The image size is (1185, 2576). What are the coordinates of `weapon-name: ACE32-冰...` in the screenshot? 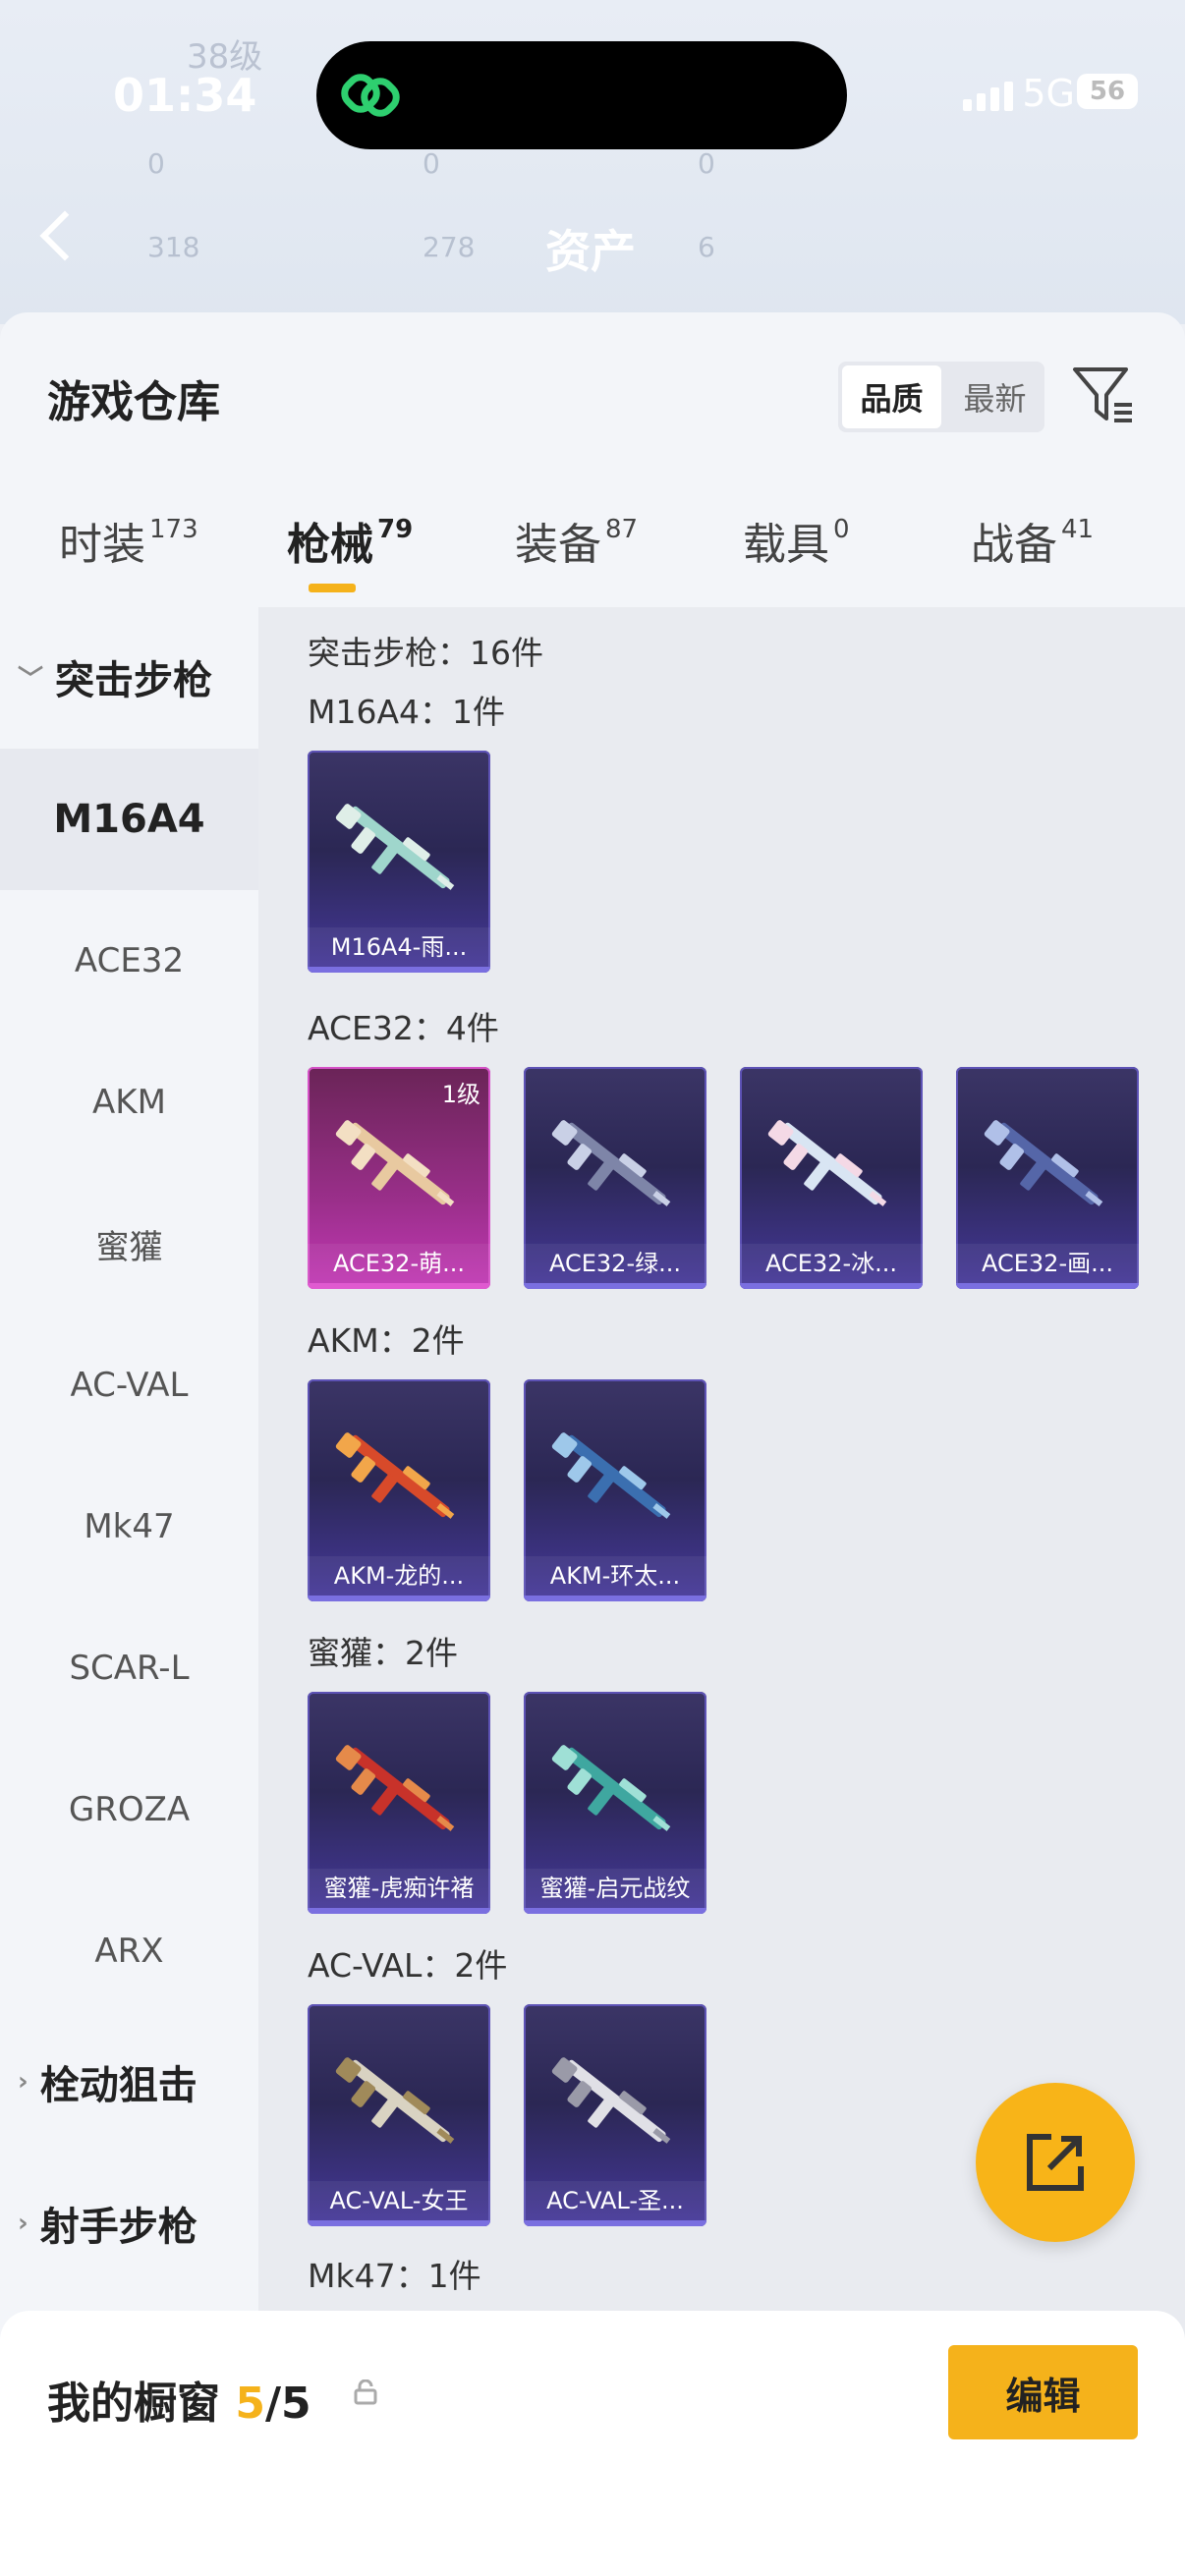 It's located at (832, 1263).